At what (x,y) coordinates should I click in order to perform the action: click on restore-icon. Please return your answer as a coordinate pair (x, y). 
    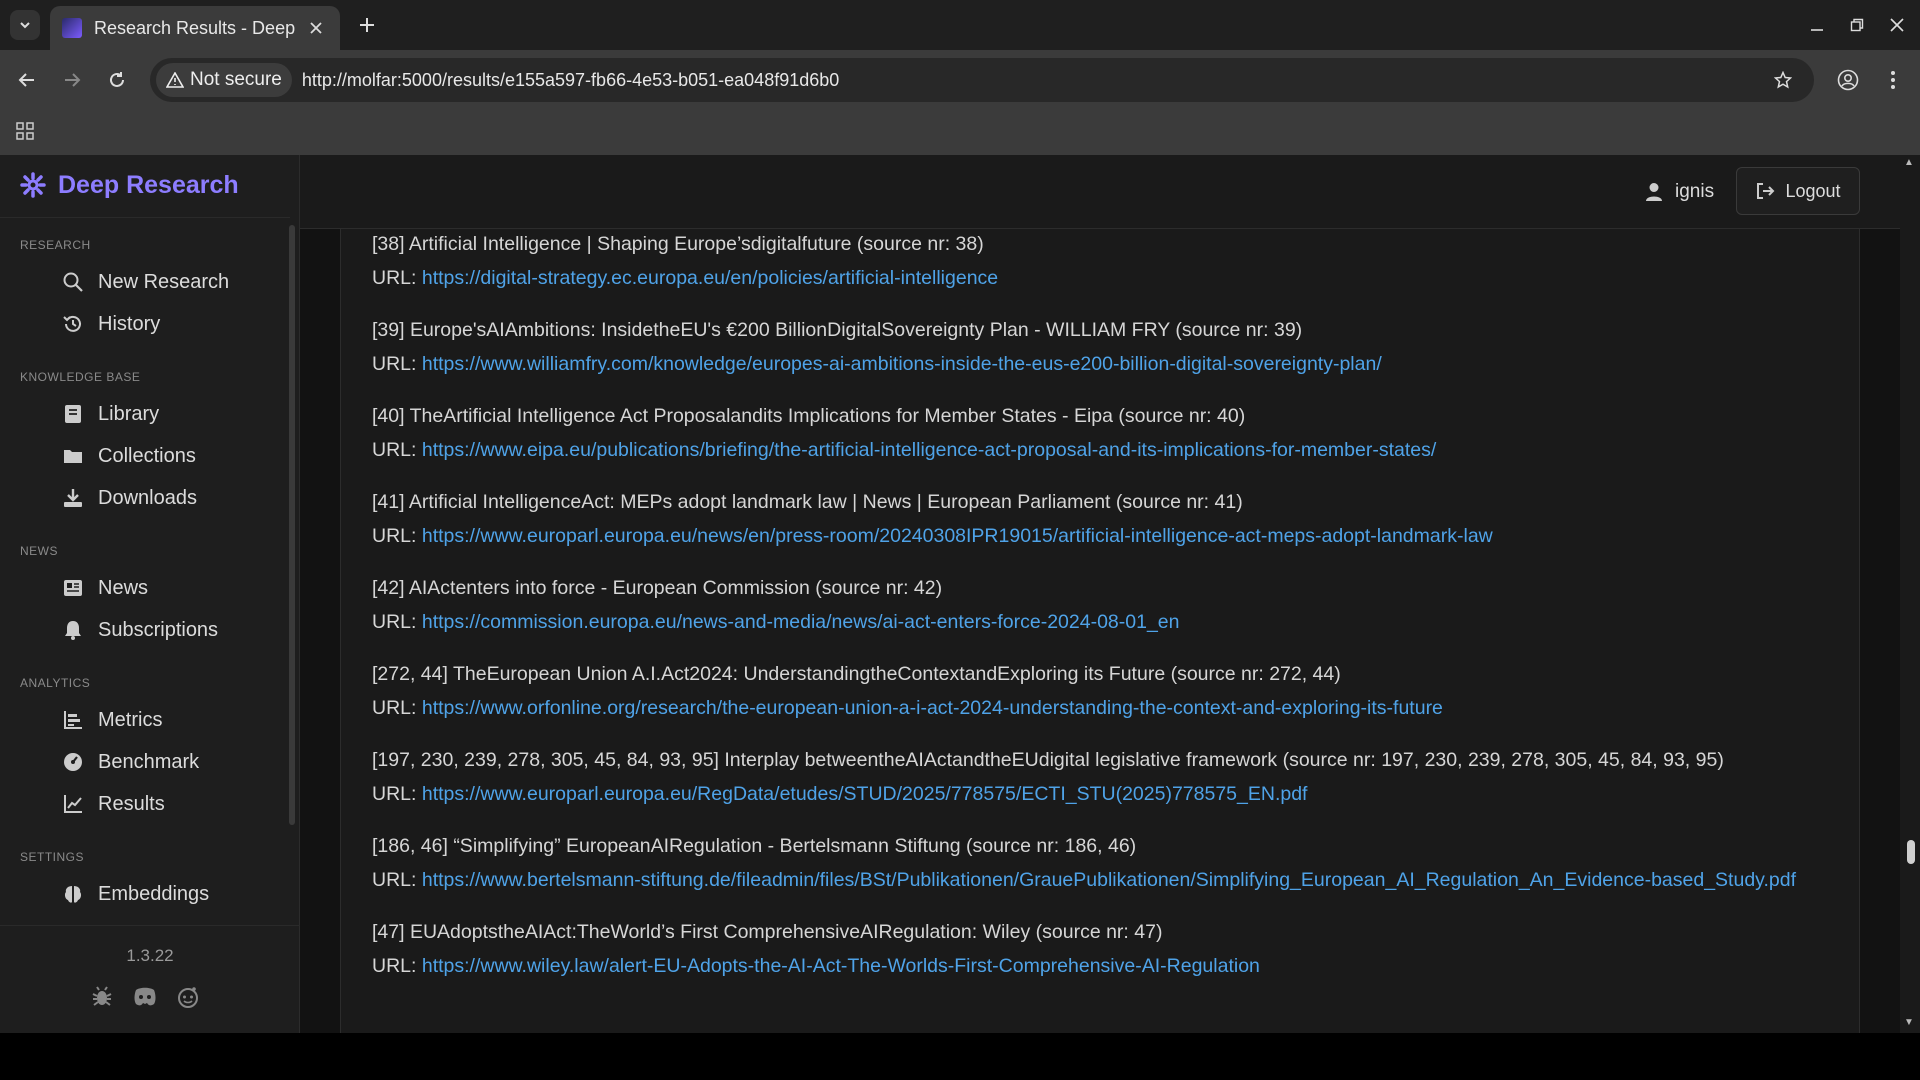
    Looking at the image, I should click on (1857, 25).